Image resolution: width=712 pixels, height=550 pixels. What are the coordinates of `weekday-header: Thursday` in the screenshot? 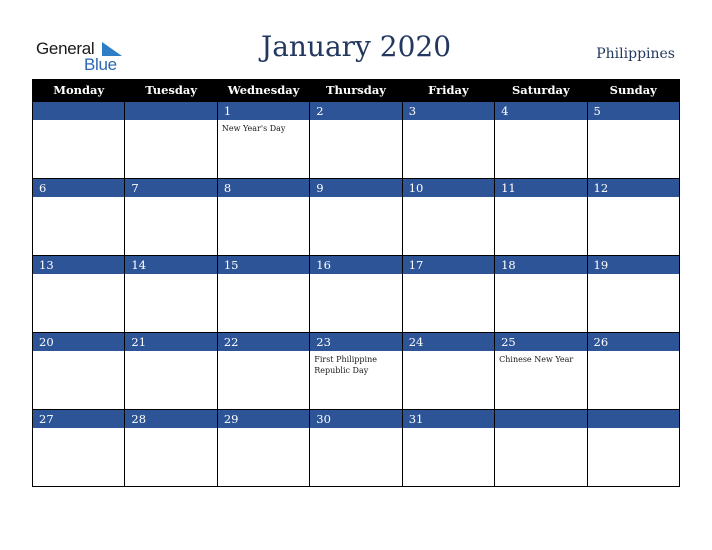 It's located at (356, 90).